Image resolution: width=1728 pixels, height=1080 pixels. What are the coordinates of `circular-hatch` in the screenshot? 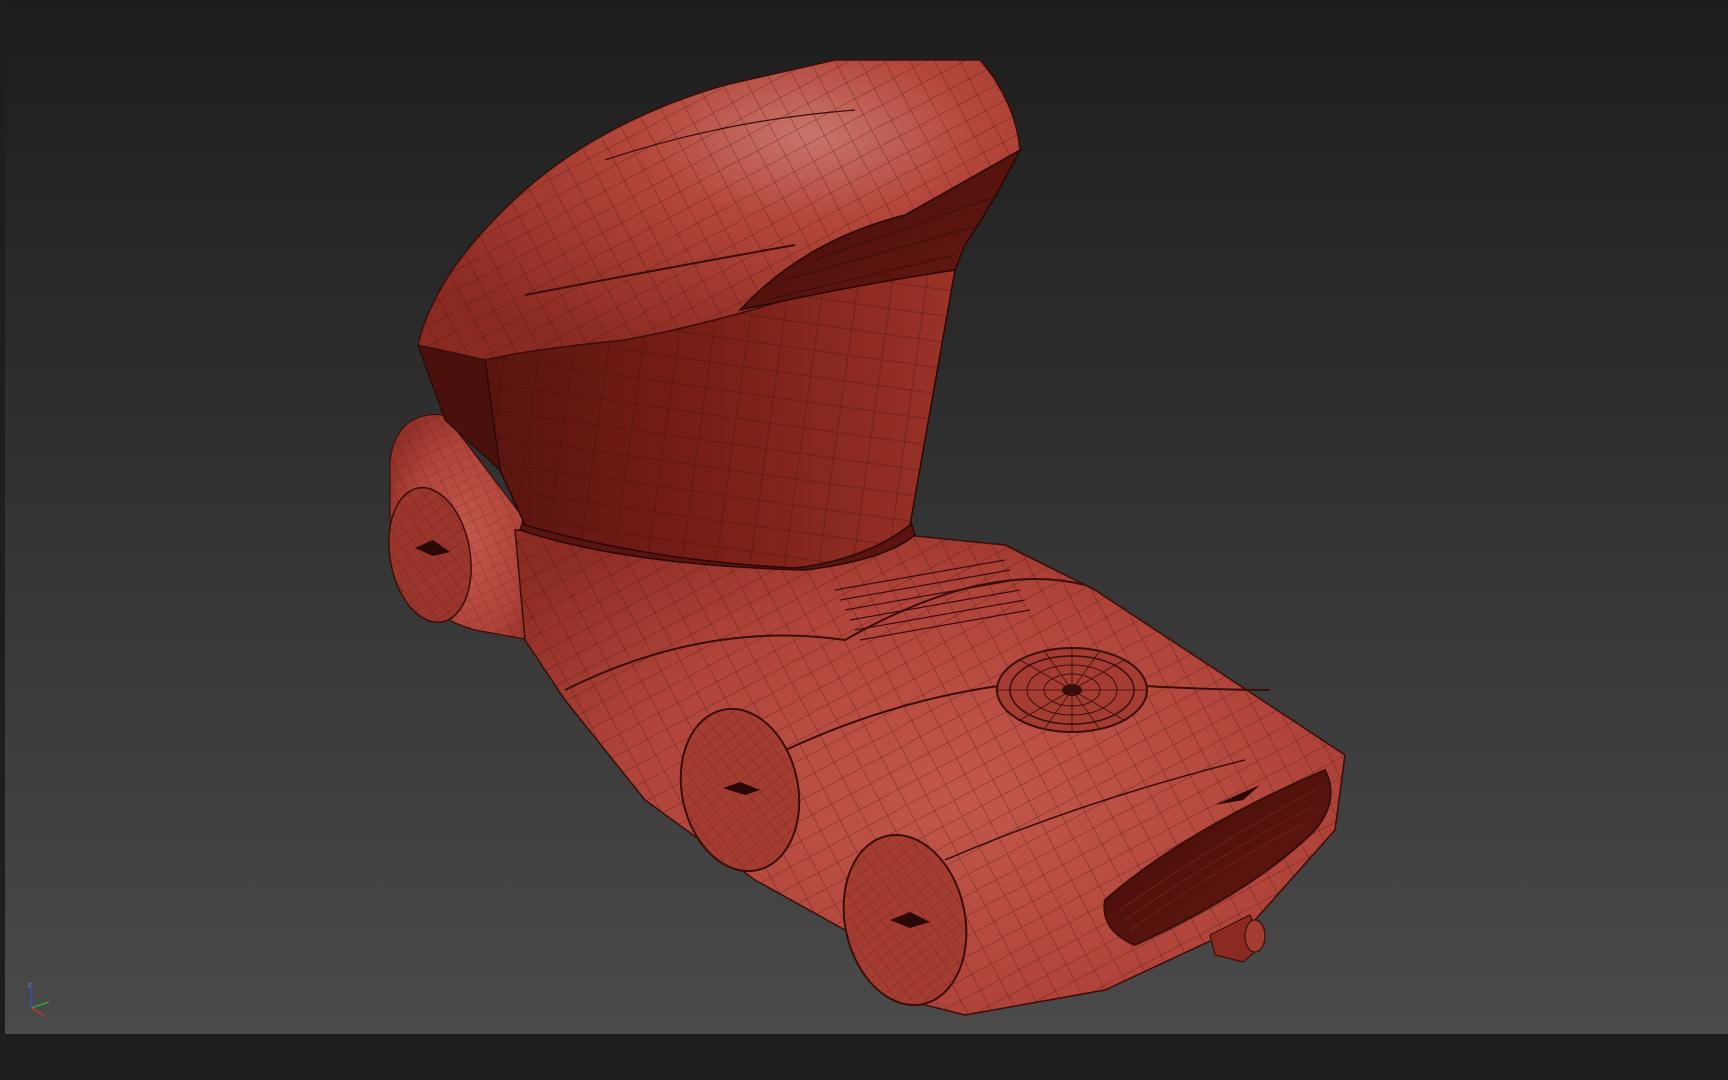 It's located at (1072, 690).